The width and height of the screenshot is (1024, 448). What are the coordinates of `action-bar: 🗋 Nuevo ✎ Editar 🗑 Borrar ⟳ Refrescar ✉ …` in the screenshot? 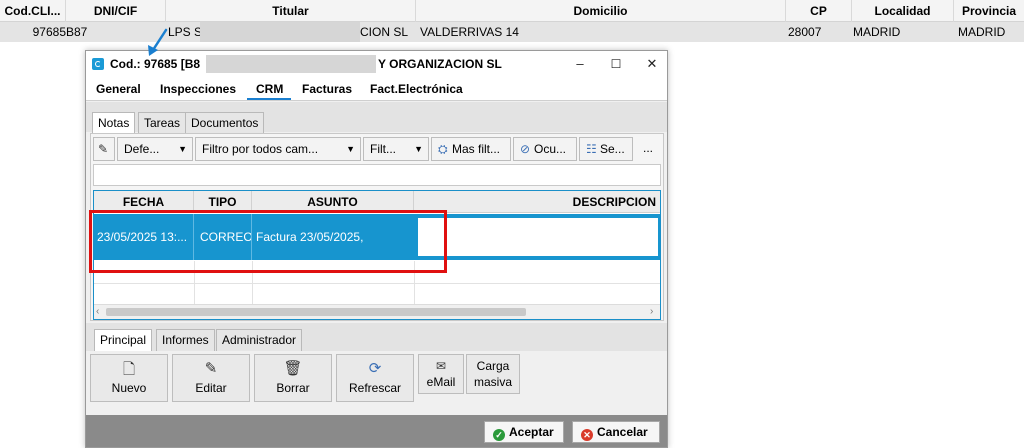 It's located at (377, 379).